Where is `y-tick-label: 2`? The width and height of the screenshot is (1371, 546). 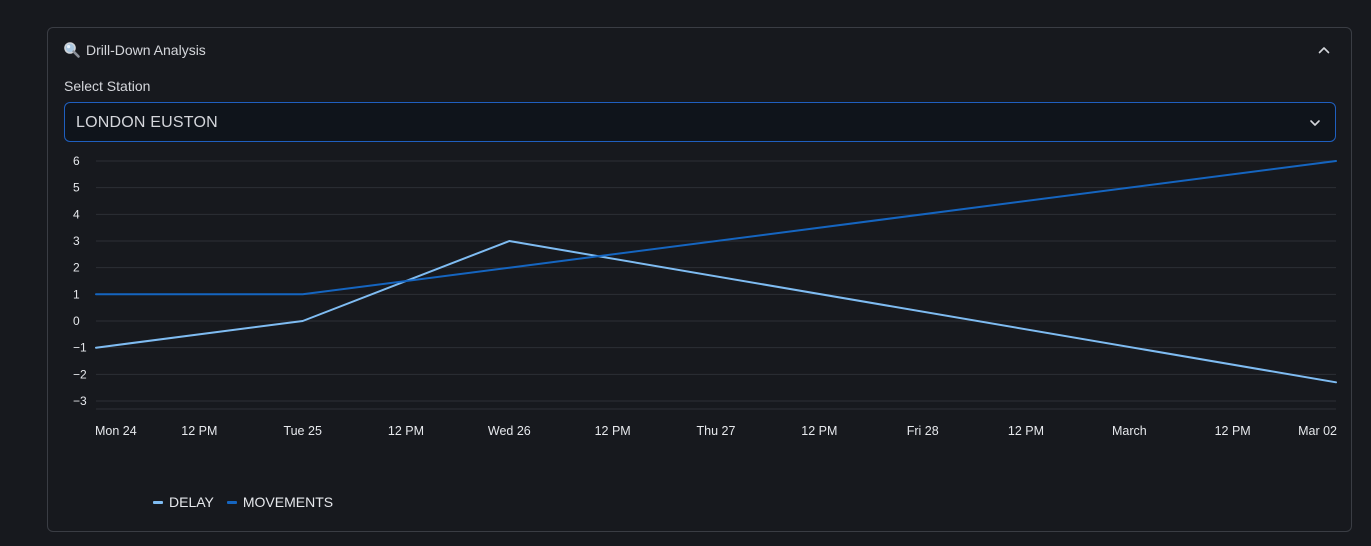 y-tick-label: 2 is located at coordinates (76, 268).